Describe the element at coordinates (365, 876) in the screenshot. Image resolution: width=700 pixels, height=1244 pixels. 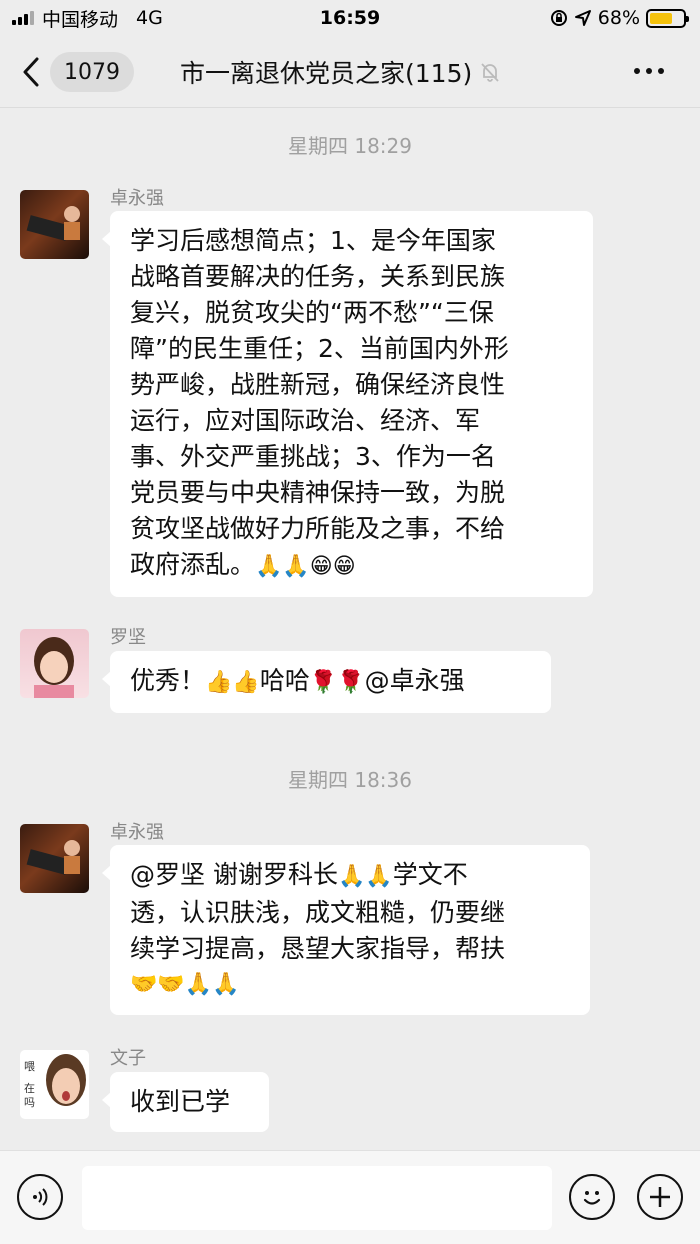
I see `emoji-group: 🙏🙏` at that location.